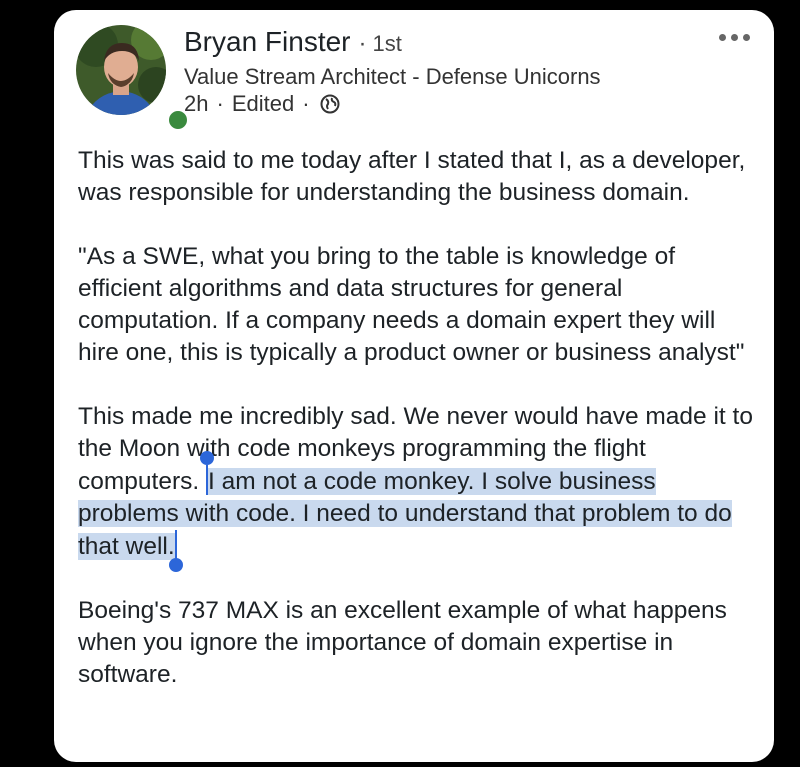 The height and width of the screenshot is (767, 800). Describe the element at coordinates (387, 43) in the screenshot. I see `connection-degree: 1st` at that location.